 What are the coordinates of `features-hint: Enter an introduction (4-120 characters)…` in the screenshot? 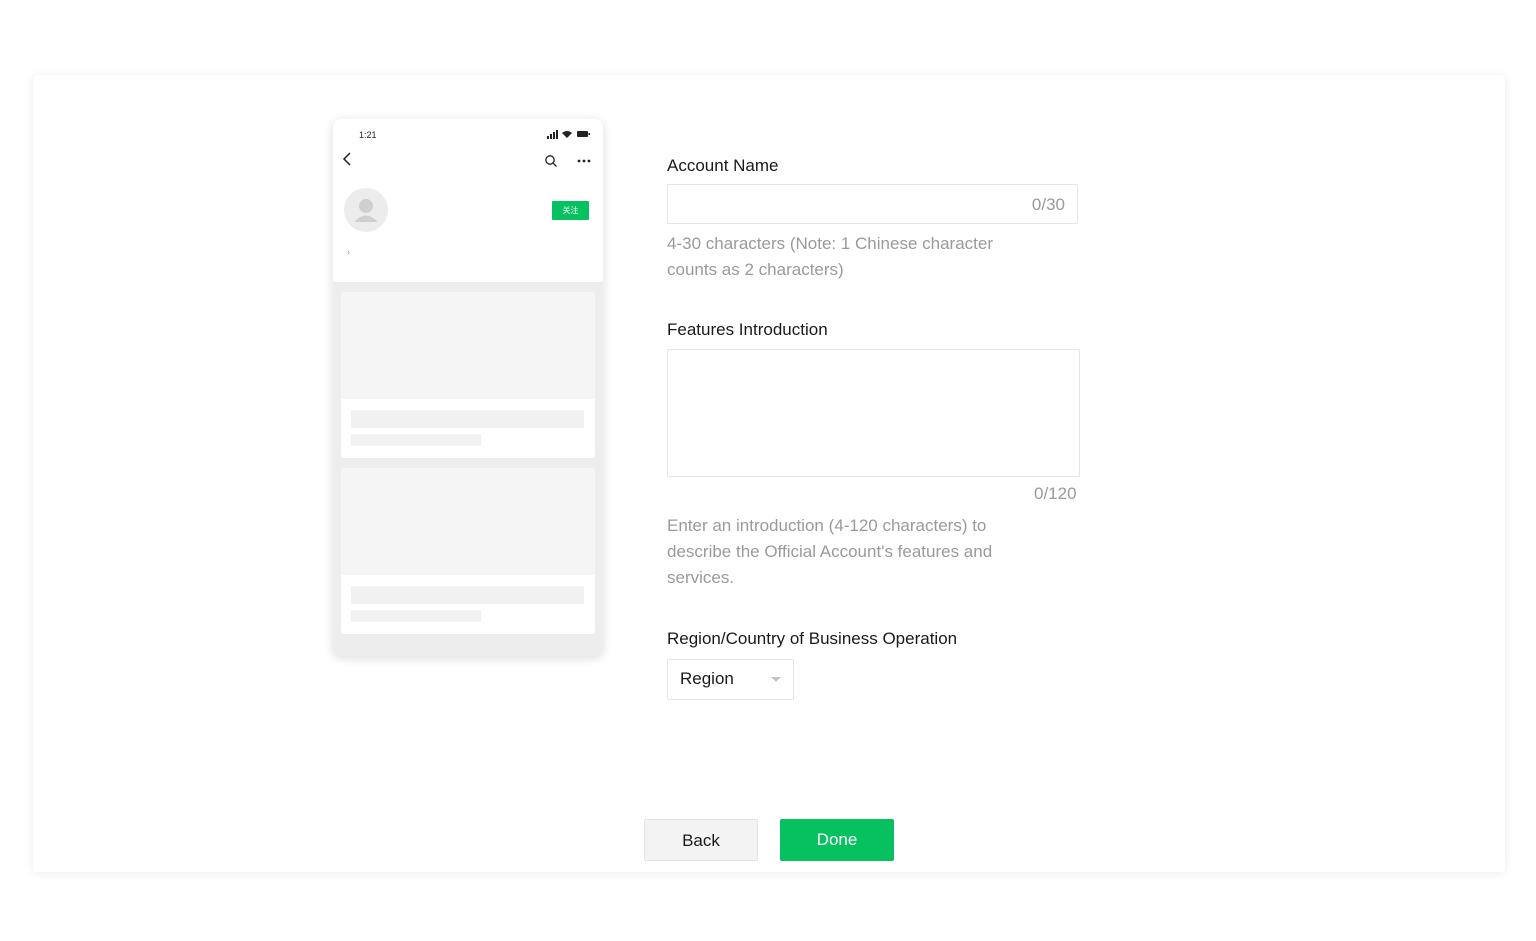 It's located at (830, 551).